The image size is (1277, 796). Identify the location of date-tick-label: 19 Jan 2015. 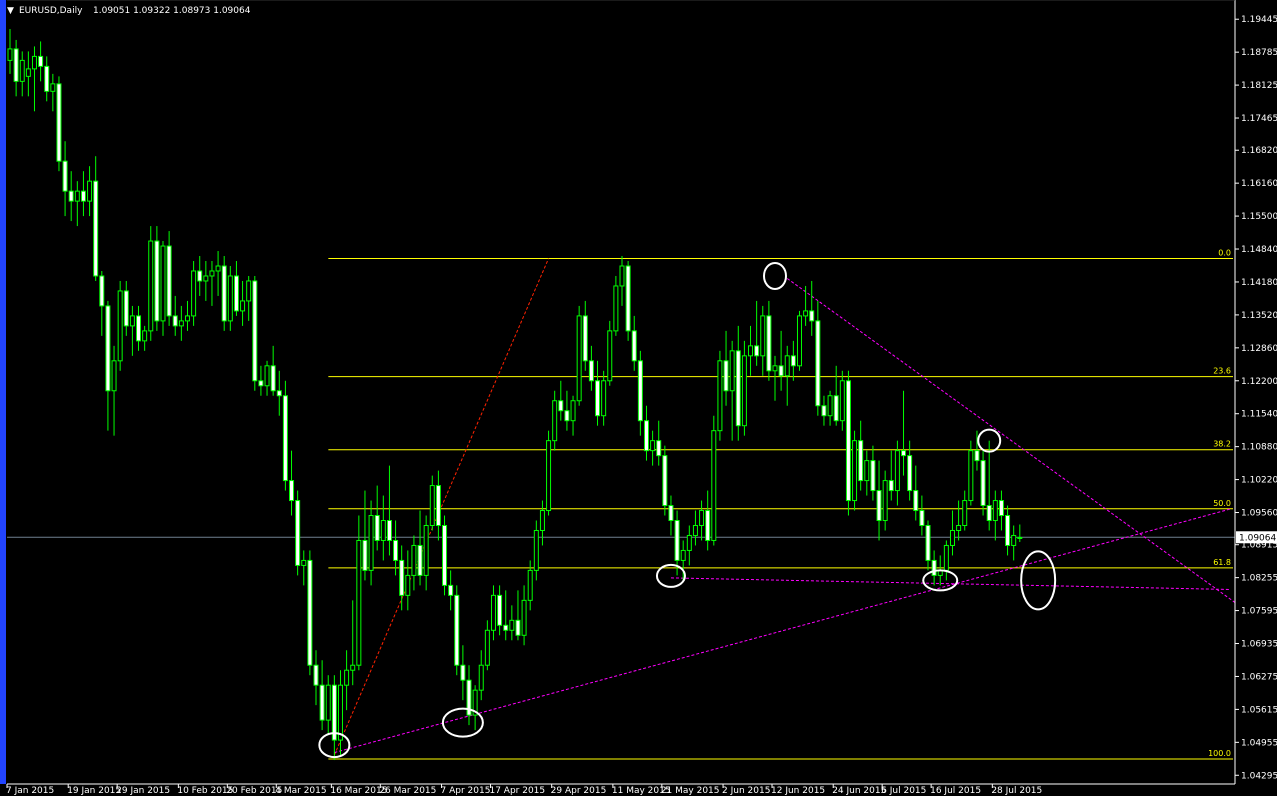
(94, 791).